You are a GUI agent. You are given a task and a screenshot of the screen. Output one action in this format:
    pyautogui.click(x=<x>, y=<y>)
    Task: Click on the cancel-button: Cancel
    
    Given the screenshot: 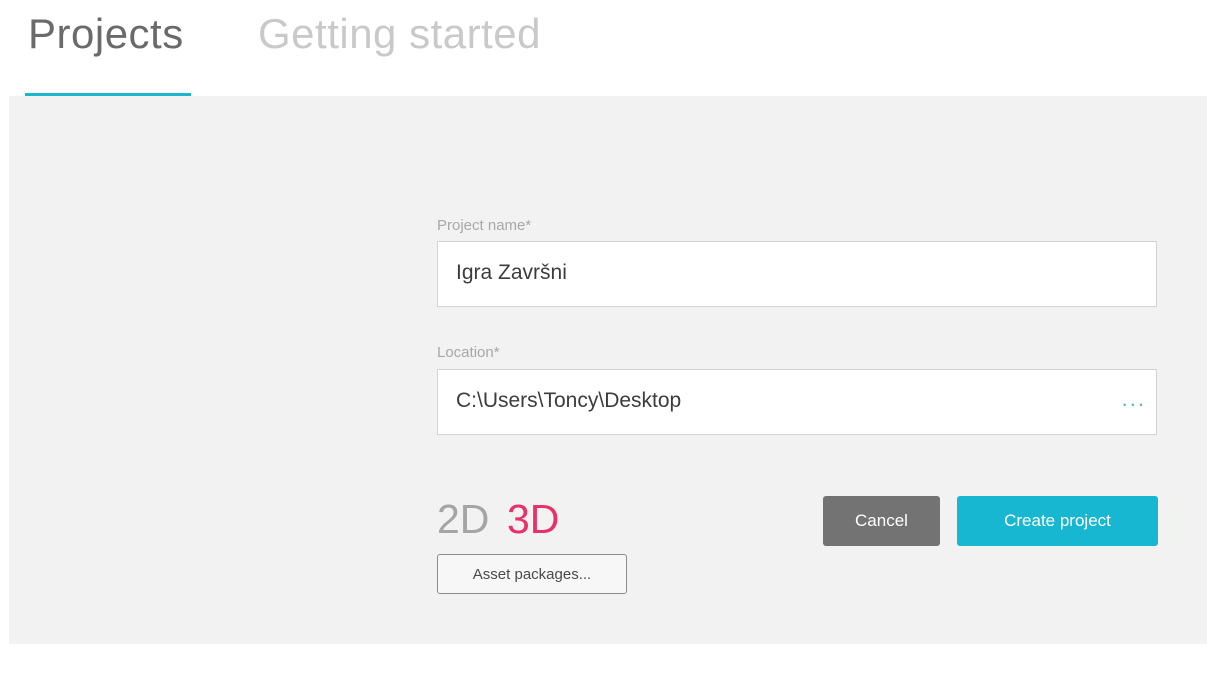 What is the action you would take?
    pyautogui.click(x=881, y=521)
    